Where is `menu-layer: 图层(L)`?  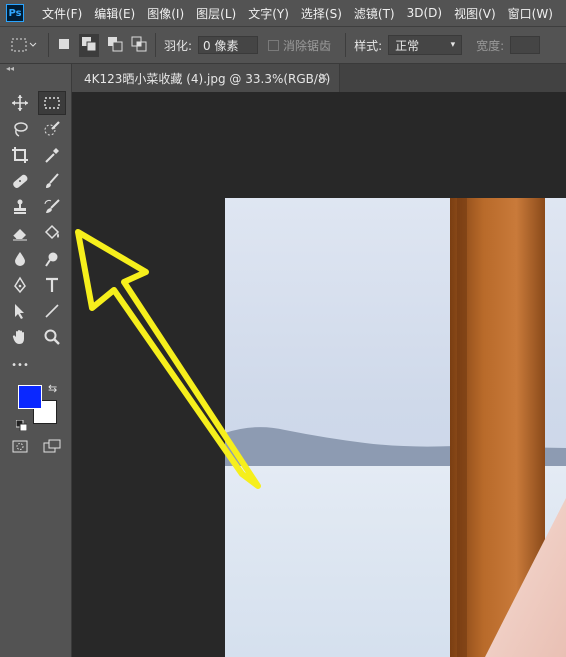 menu-layer: 图层(L) is located at coordinates (216, 13).